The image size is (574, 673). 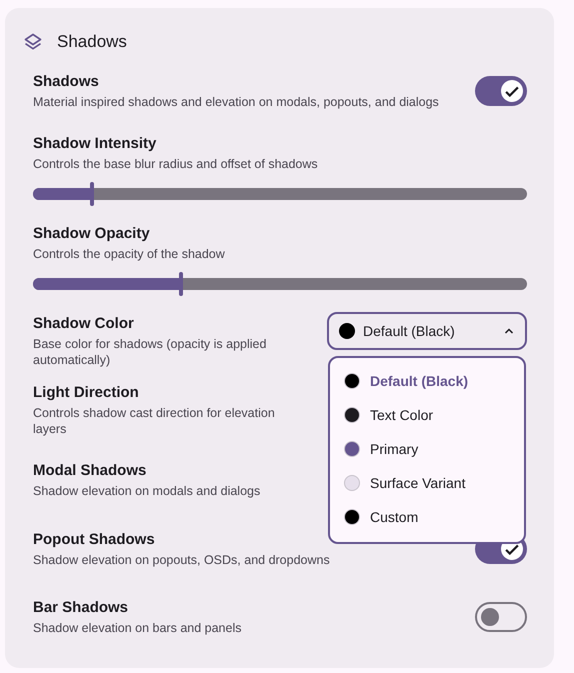 I want to click on dropdown-option: Surface Variant, so click(x=427, y=483).